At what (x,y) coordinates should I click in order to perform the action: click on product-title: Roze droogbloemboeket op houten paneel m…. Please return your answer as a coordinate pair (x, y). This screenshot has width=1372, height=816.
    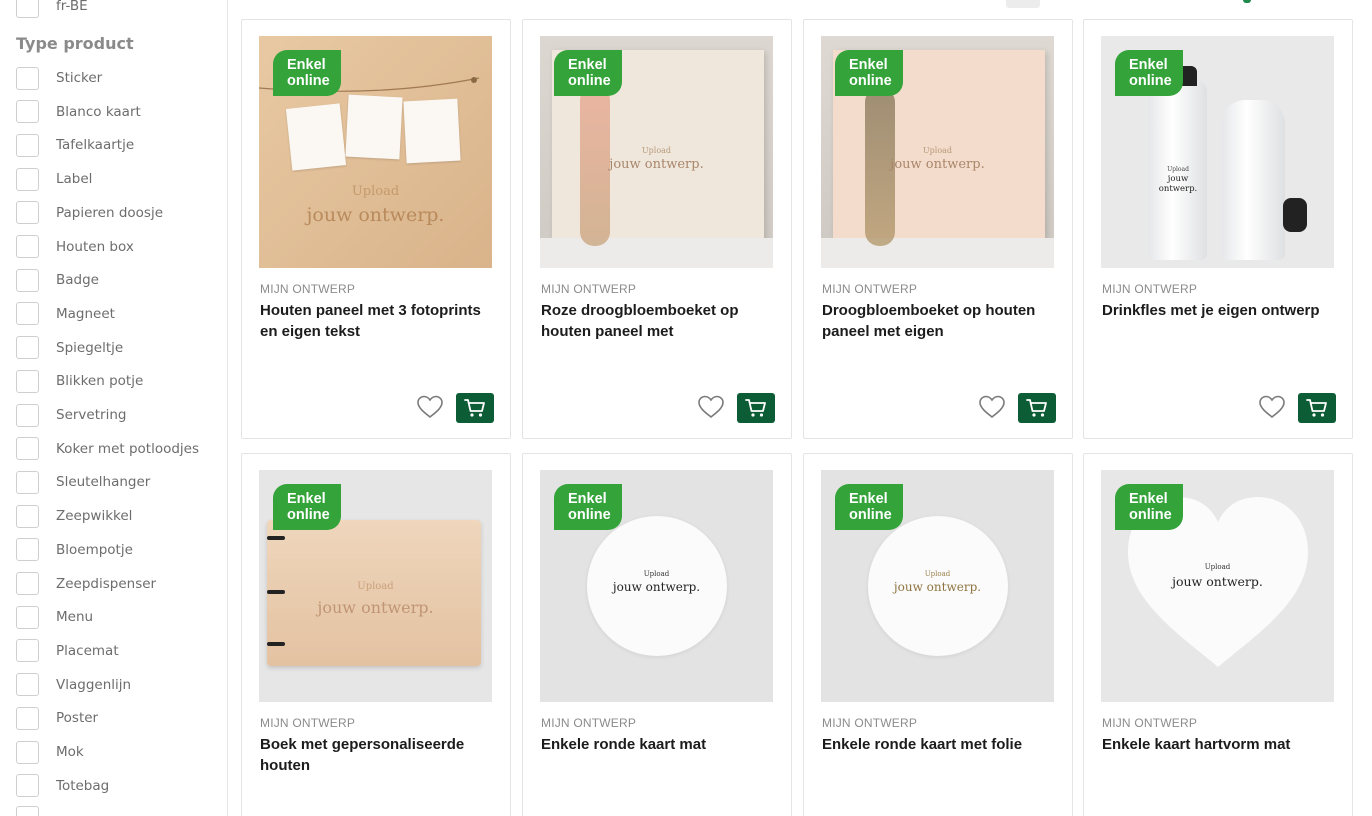
    Looking at the image, I should click on (659, 321).